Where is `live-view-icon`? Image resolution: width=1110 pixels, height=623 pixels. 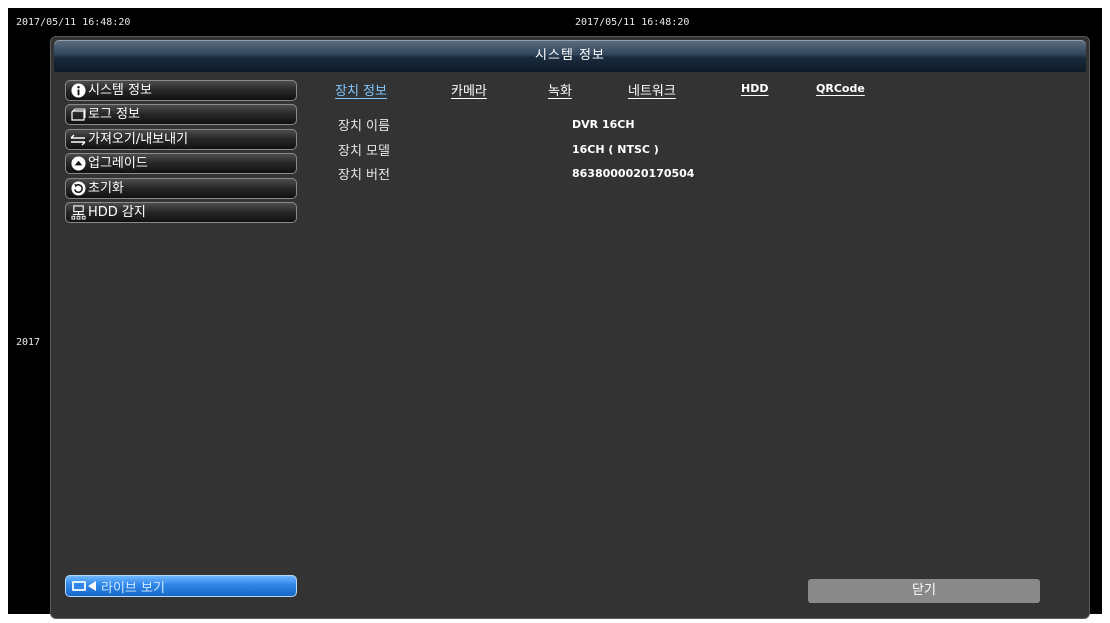
live-view-icon is located at coordinates (85, 586).